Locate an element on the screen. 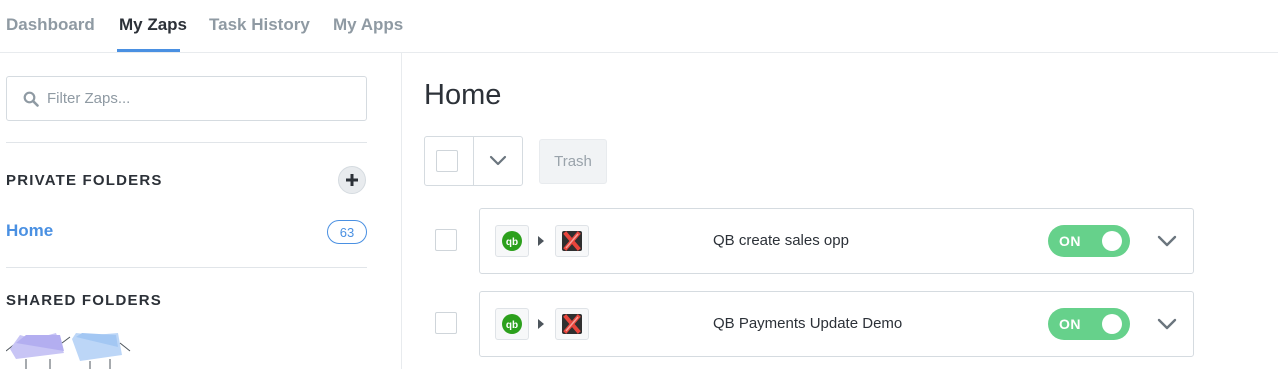  zap-name: QB create sales opp is located at coordinates (781, 240).